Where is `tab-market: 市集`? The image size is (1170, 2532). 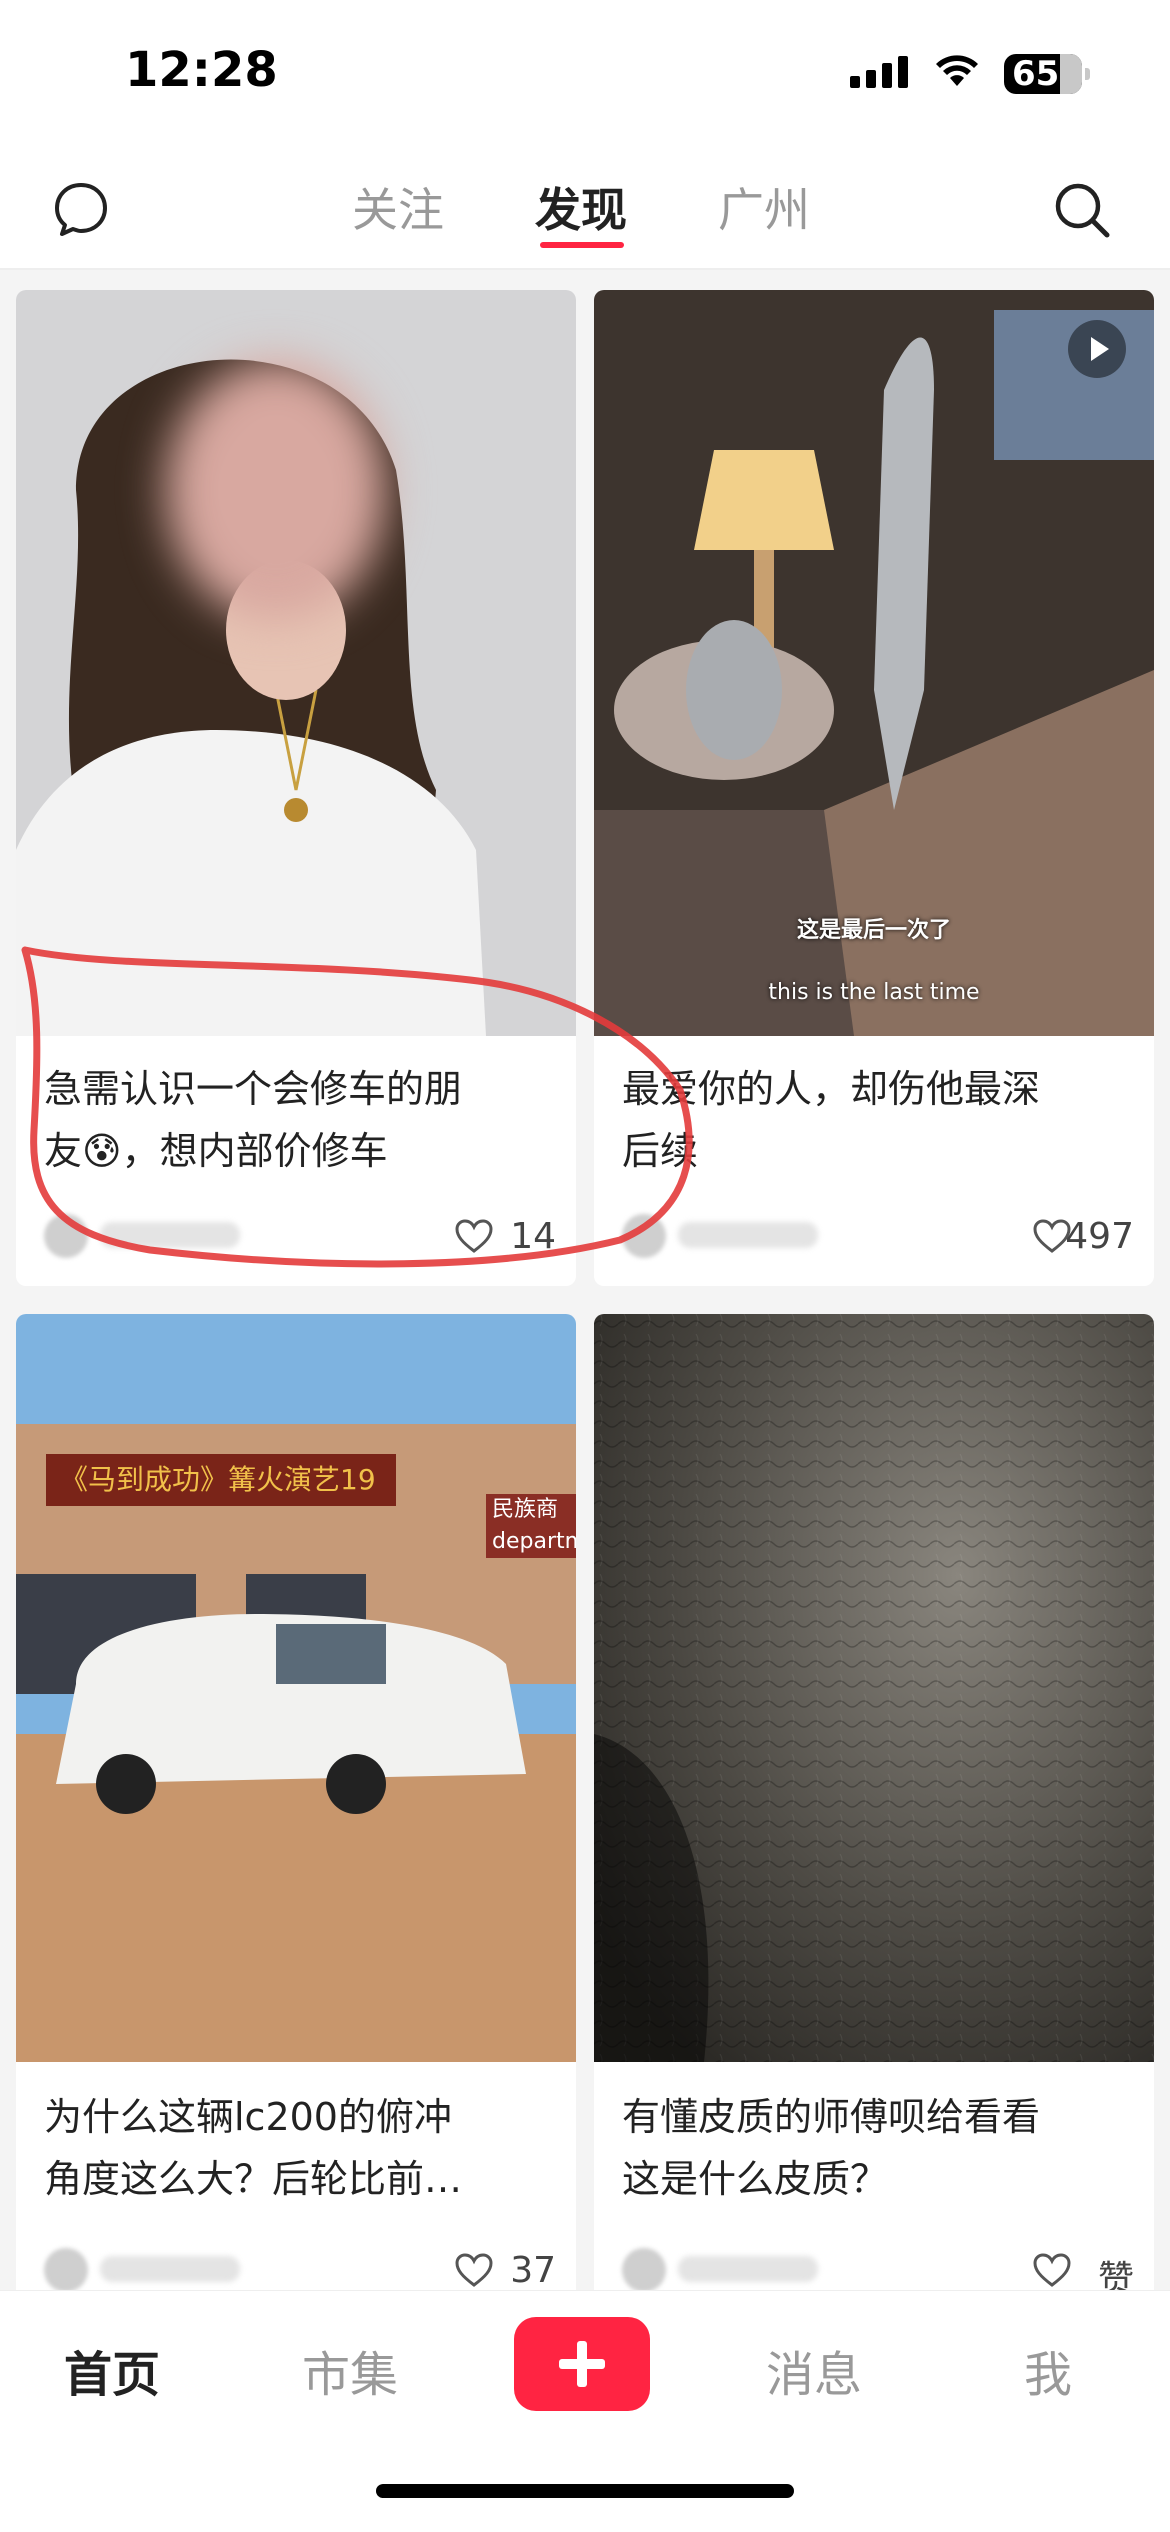
tab-market: 市集 is located at coordinates (350, 2370).